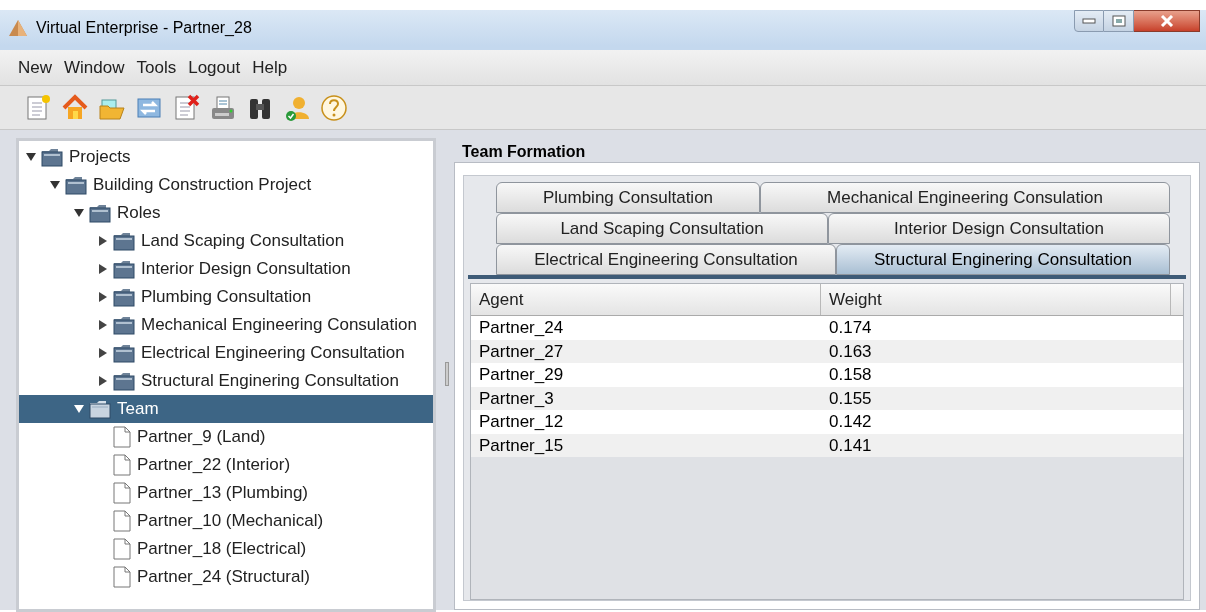 The height and width of the screenshot is (612, 1206). What do you see at coordinates (222, 549) in the screenshot?
I see `tree-item-label: Partner_18 (Electrical)` at bounding box center [222, 549].